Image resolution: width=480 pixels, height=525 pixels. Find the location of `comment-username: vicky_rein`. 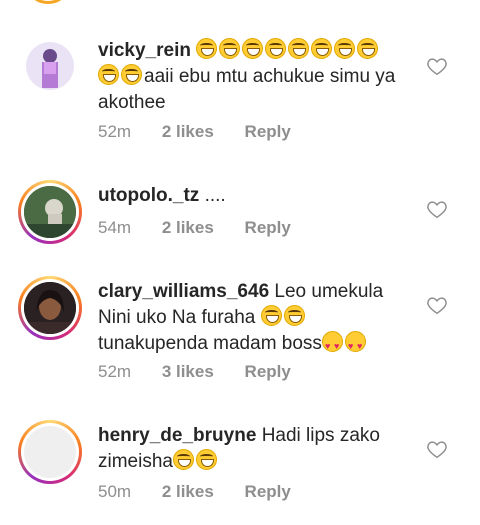

comment-username: vicky_rein is located at coordinates (144, 50).